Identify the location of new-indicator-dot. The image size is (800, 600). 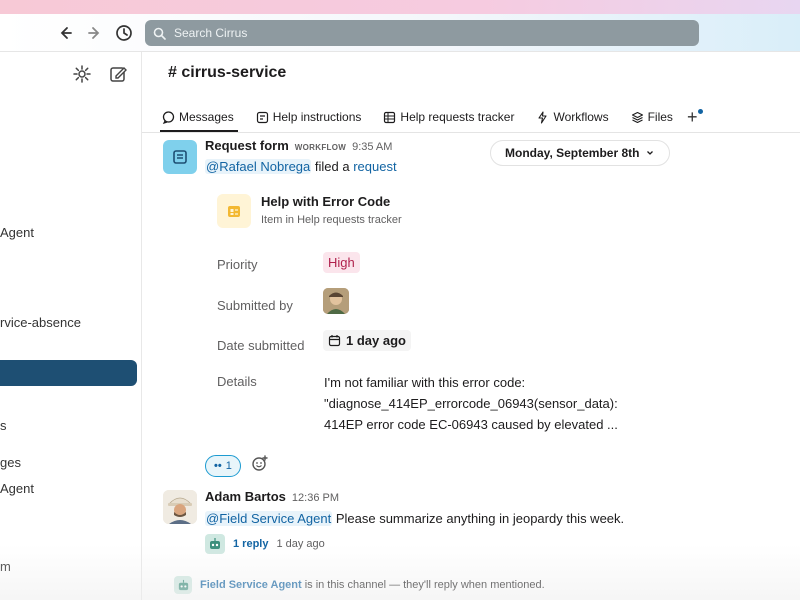
(701, 111).